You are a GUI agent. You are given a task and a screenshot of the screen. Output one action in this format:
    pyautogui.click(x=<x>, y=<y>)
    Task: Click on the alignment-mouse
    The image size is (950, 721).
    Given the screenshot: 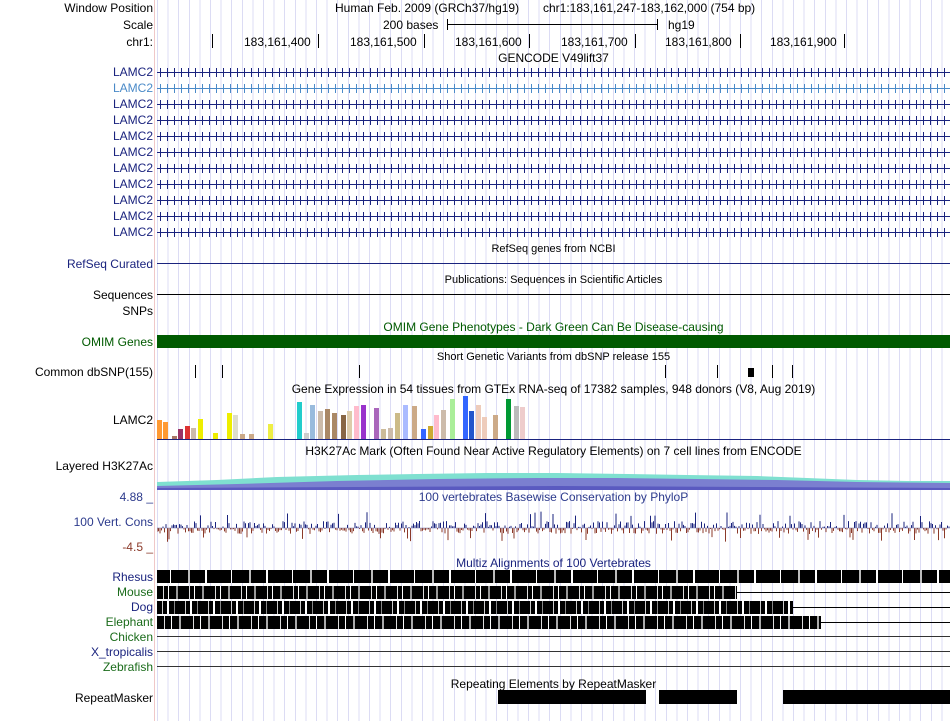 What is the action you would take?
    pyautogui.click(x=447, y=592)
    